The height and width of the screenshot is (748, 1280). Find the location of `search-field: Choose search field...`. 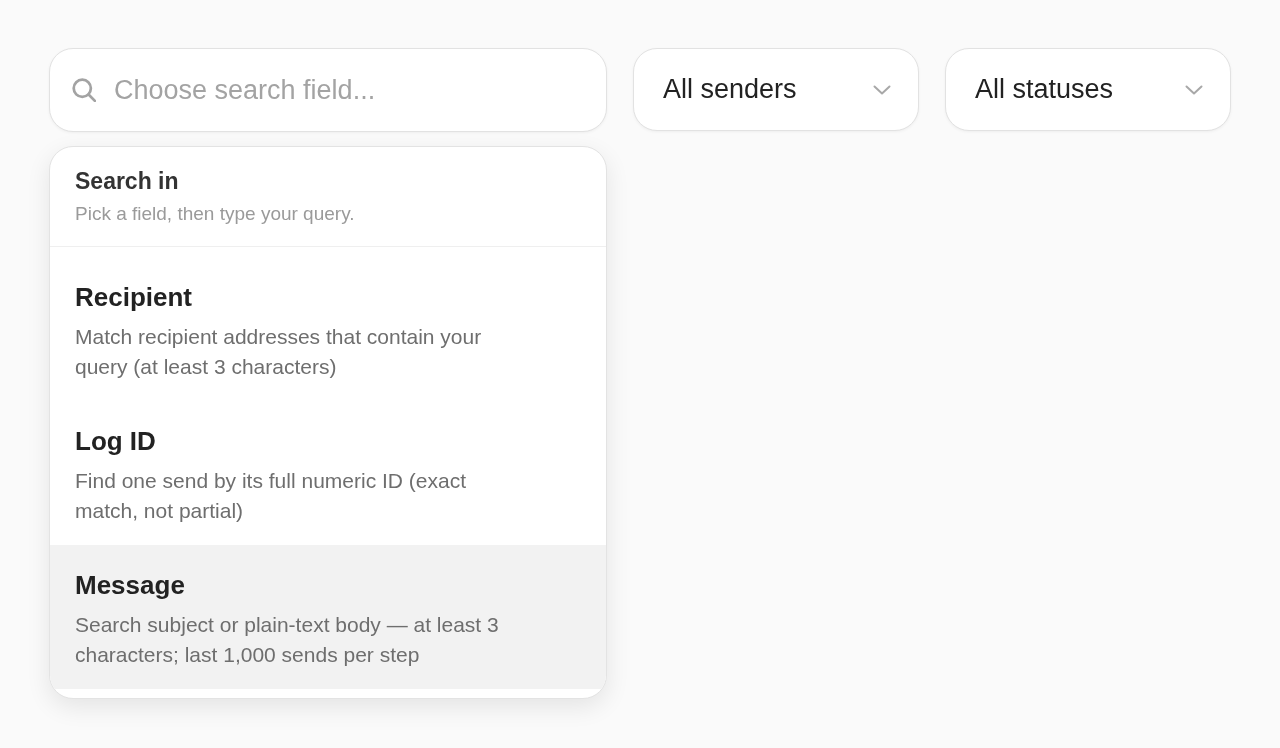

search-field: Choose search field... is located at coordinates (328, 90).